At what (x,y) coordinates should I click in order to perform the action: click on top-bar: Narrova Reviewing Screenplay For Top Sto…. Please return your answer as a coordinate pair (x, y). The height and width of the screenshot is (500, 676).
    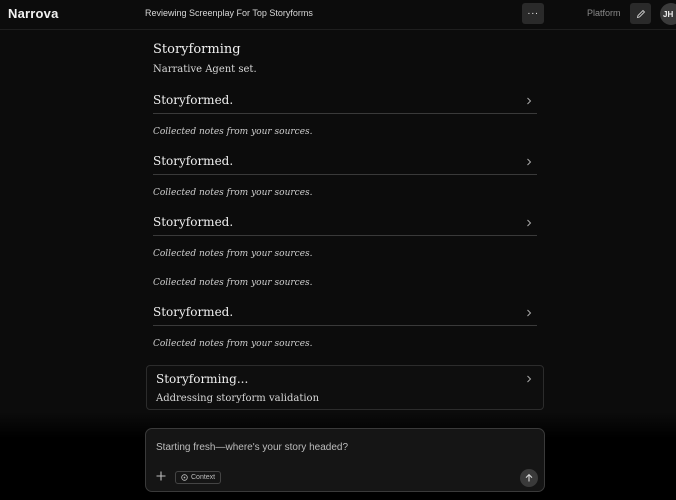
    Looking at the image, I should click on (338, 15).